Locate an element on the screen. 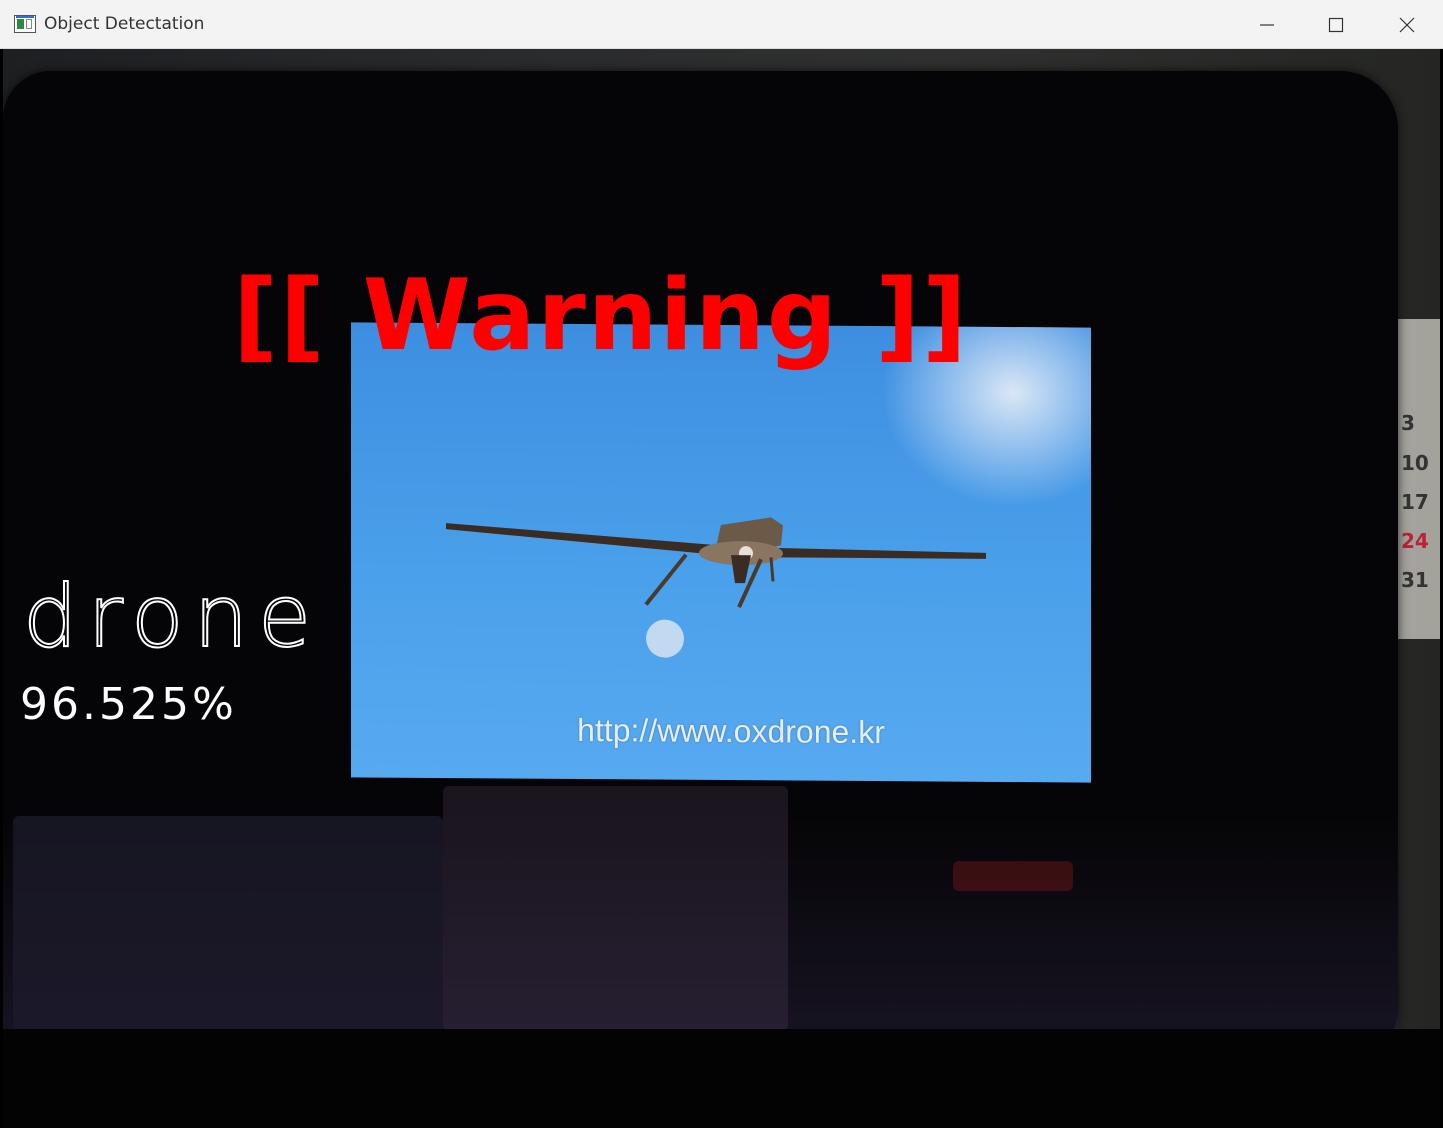 Image resolution: width=1443 pixels, height=1128 pixels. window-title: Object Detectation is located at coordinates (124, 24).